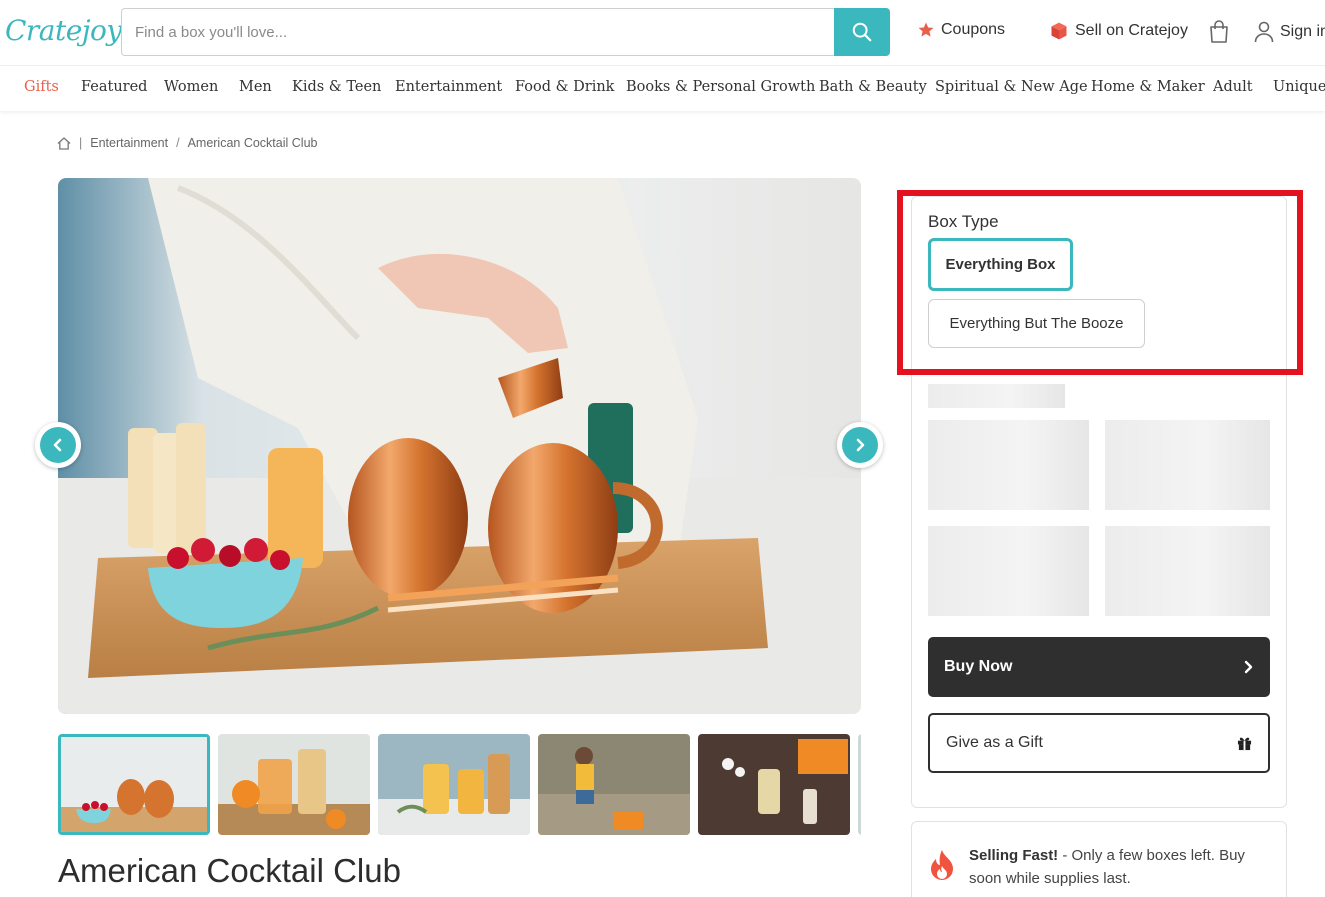 Image resolution: width=1325 pixels, height=897 pixels. What do you see at coordinates (720, 87) in the screenshot?
I see `category-books: Books & Personal Growth` at bounding box center [720, 87].